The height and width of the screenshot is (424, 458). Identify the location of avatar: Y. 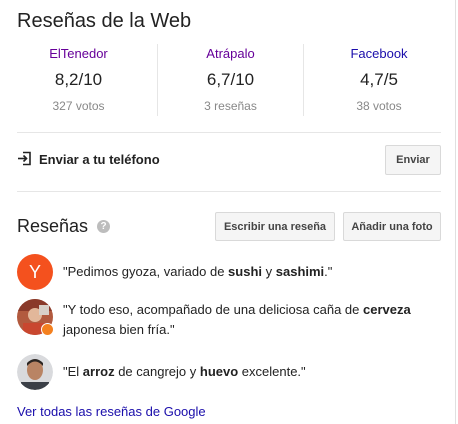
(35, 272).